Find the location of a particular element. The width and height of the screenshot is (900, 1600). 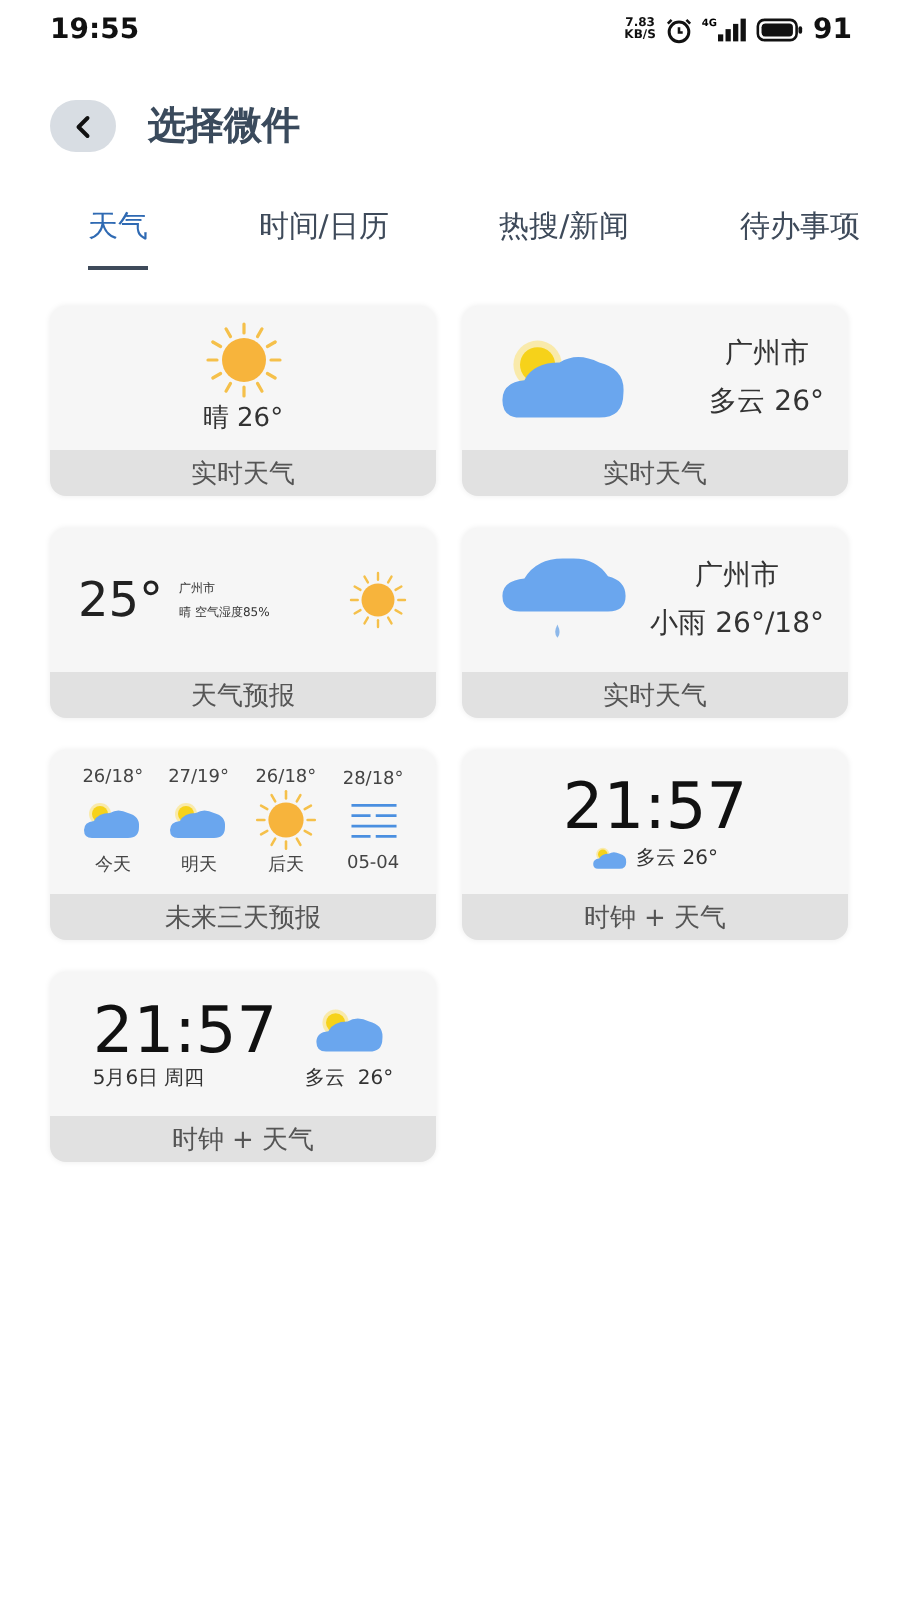

signal-icon is located at coordinates (731, 30).